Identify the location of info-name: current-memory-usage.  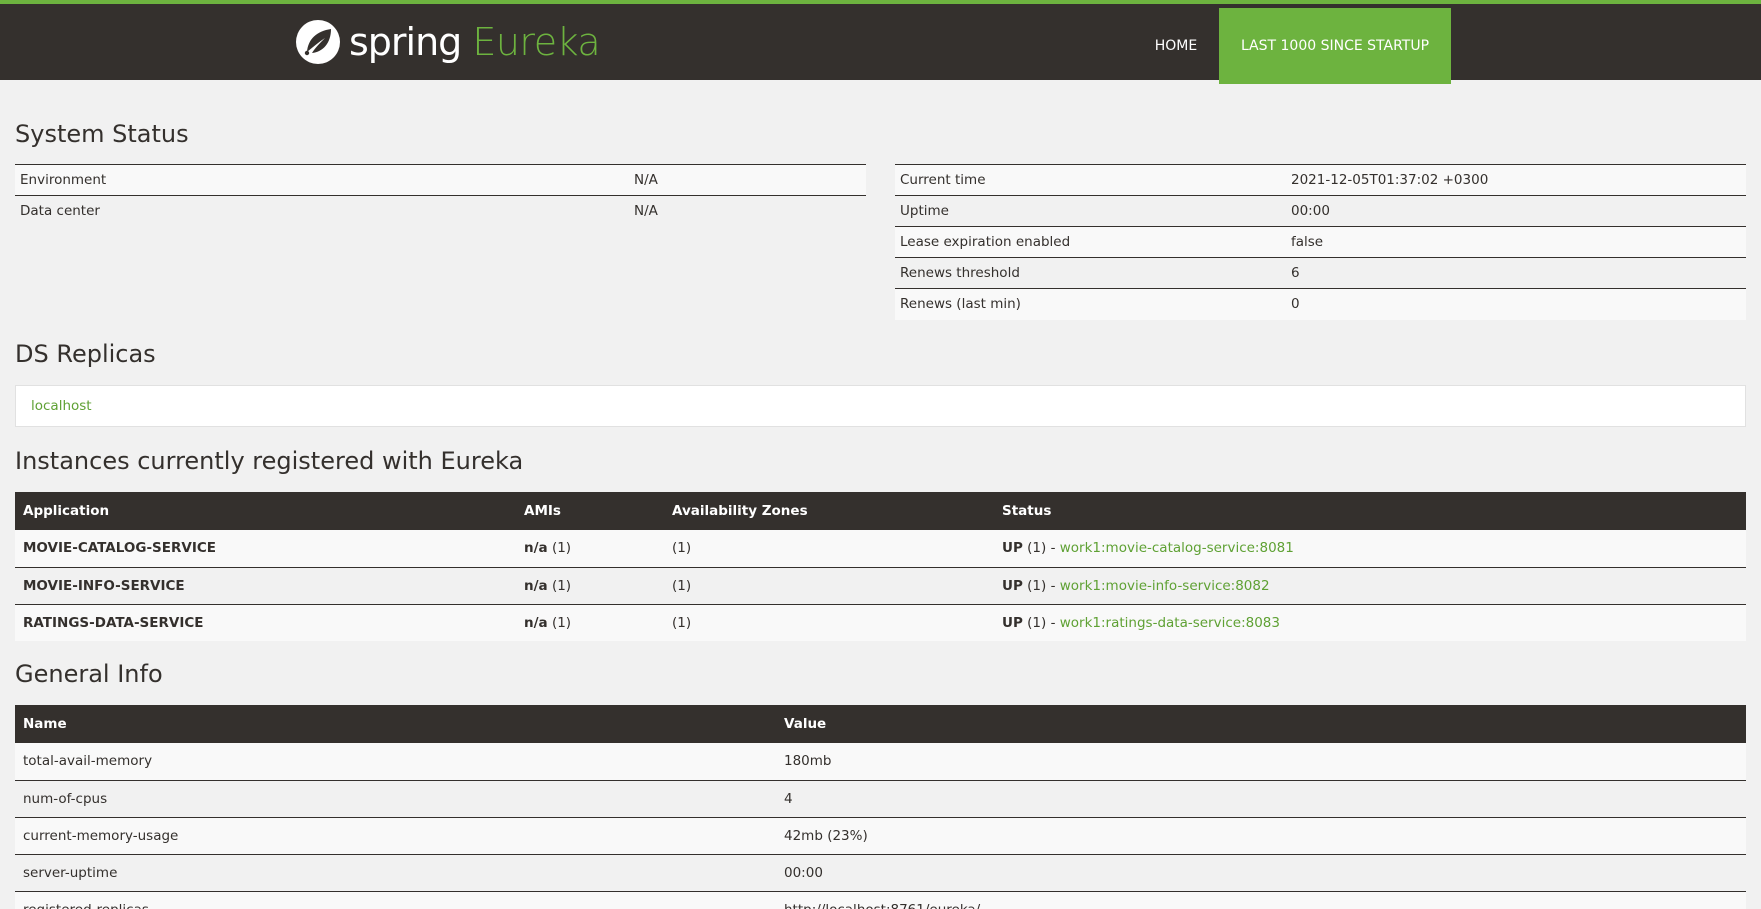
(395, 835).